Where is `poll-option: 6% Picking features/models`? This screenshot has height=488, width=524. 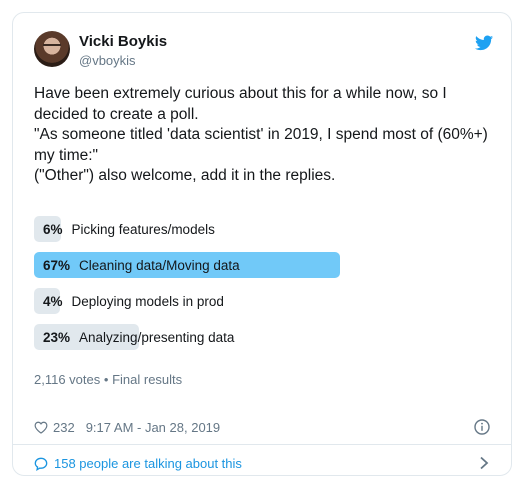
poll-option: 6% Picking features/models is located at coordinates (268, 229).